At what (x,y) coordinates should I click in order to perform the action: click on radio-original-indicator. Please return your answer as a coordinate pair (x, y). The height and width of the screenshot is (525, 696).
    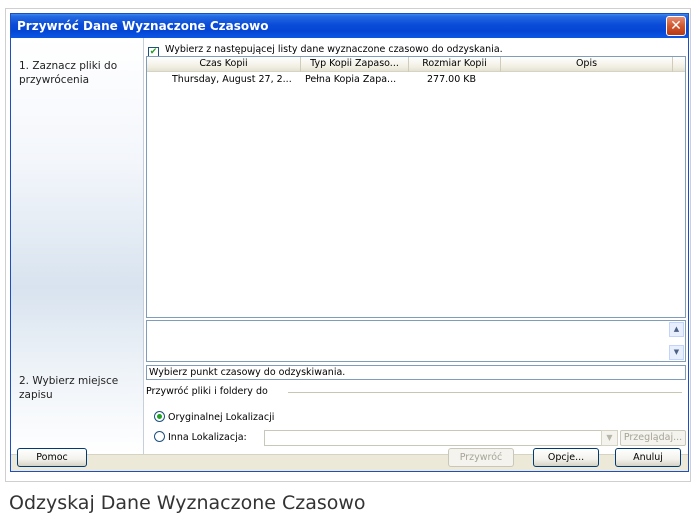
    Looking at the image, I should click on (159, 416).